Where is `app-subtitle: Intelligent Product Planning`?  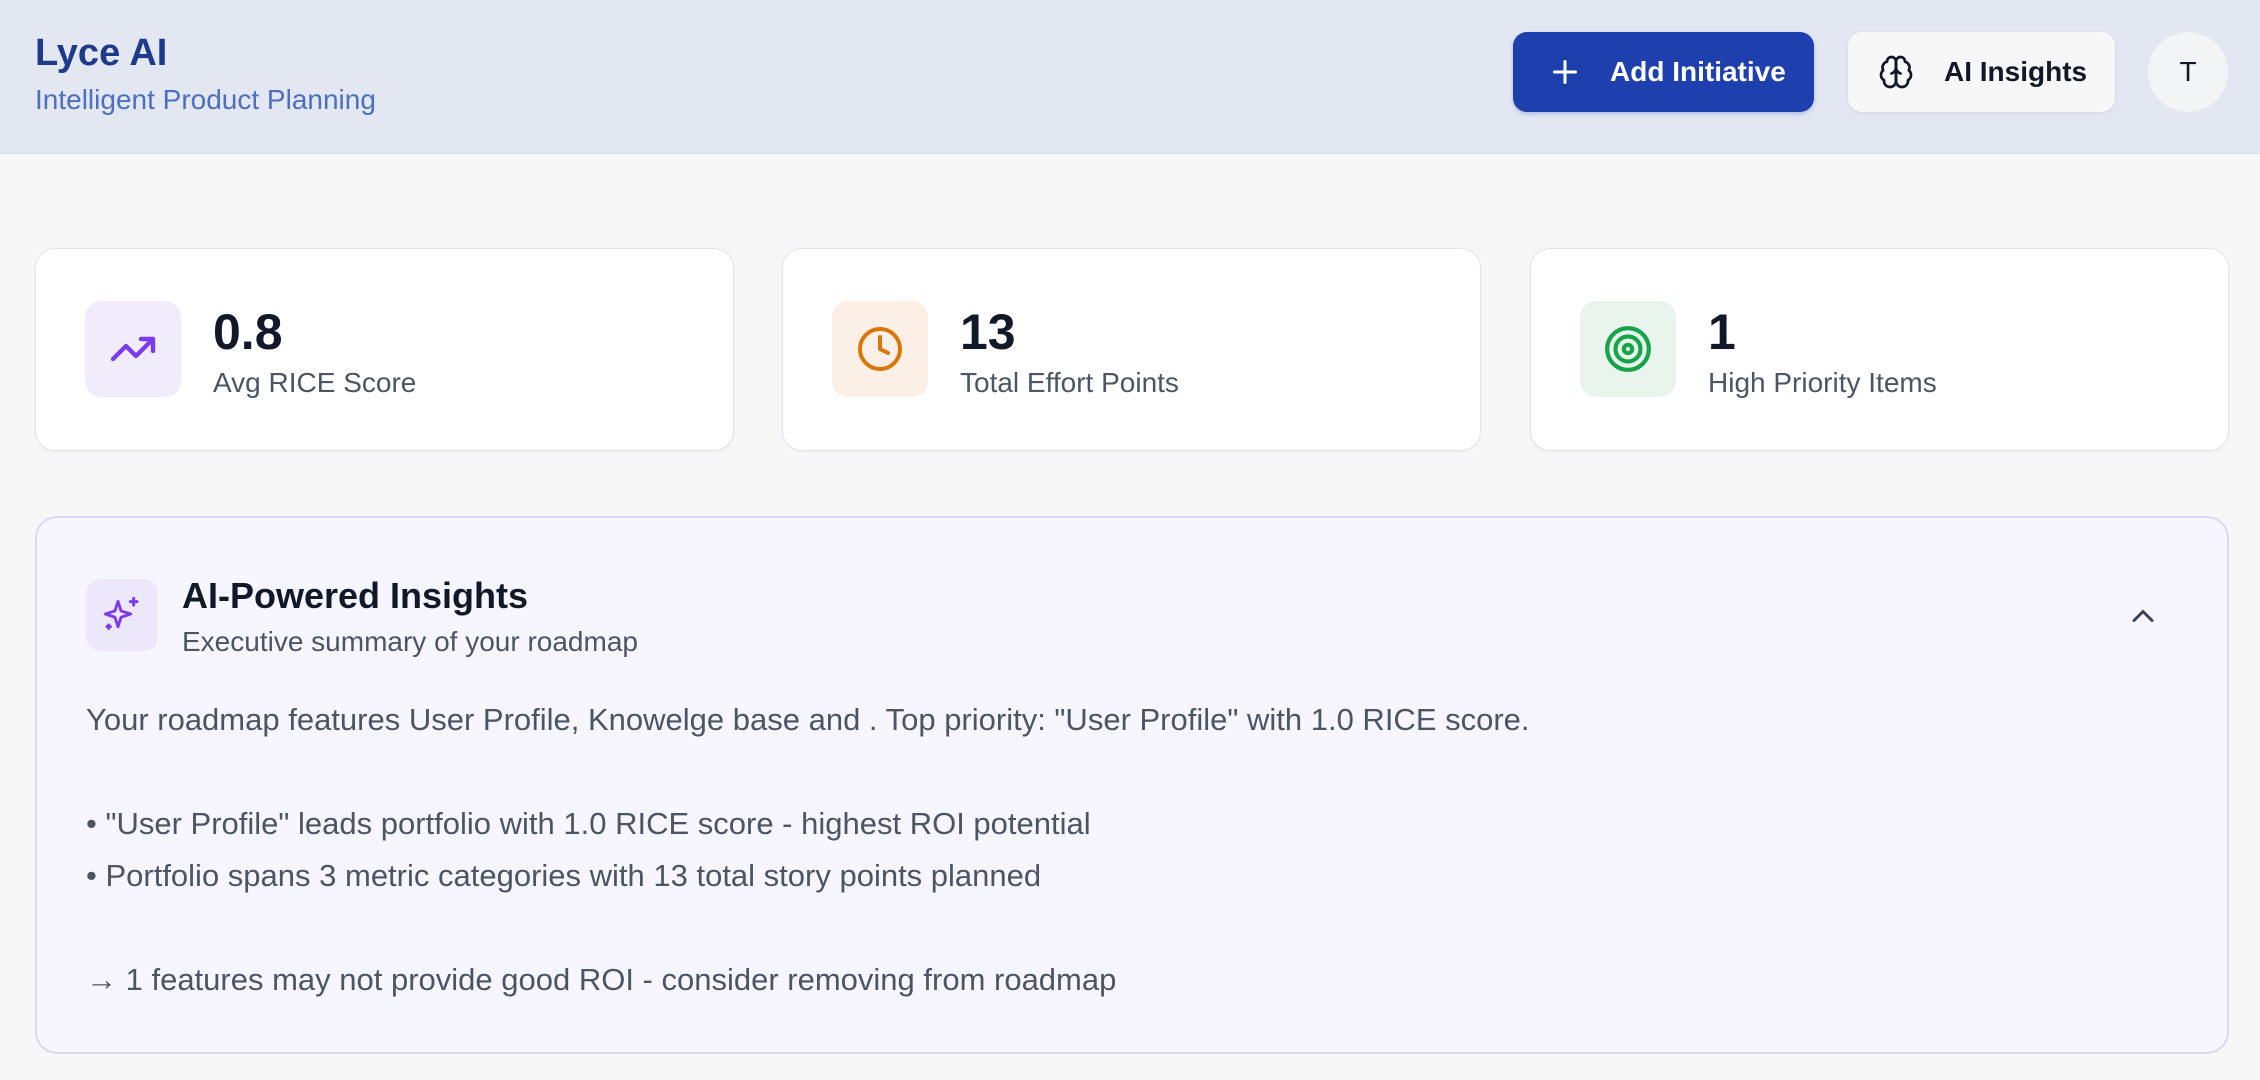
app-subtitle: Intelligent Product Planning is located at coordinates (205, 99).